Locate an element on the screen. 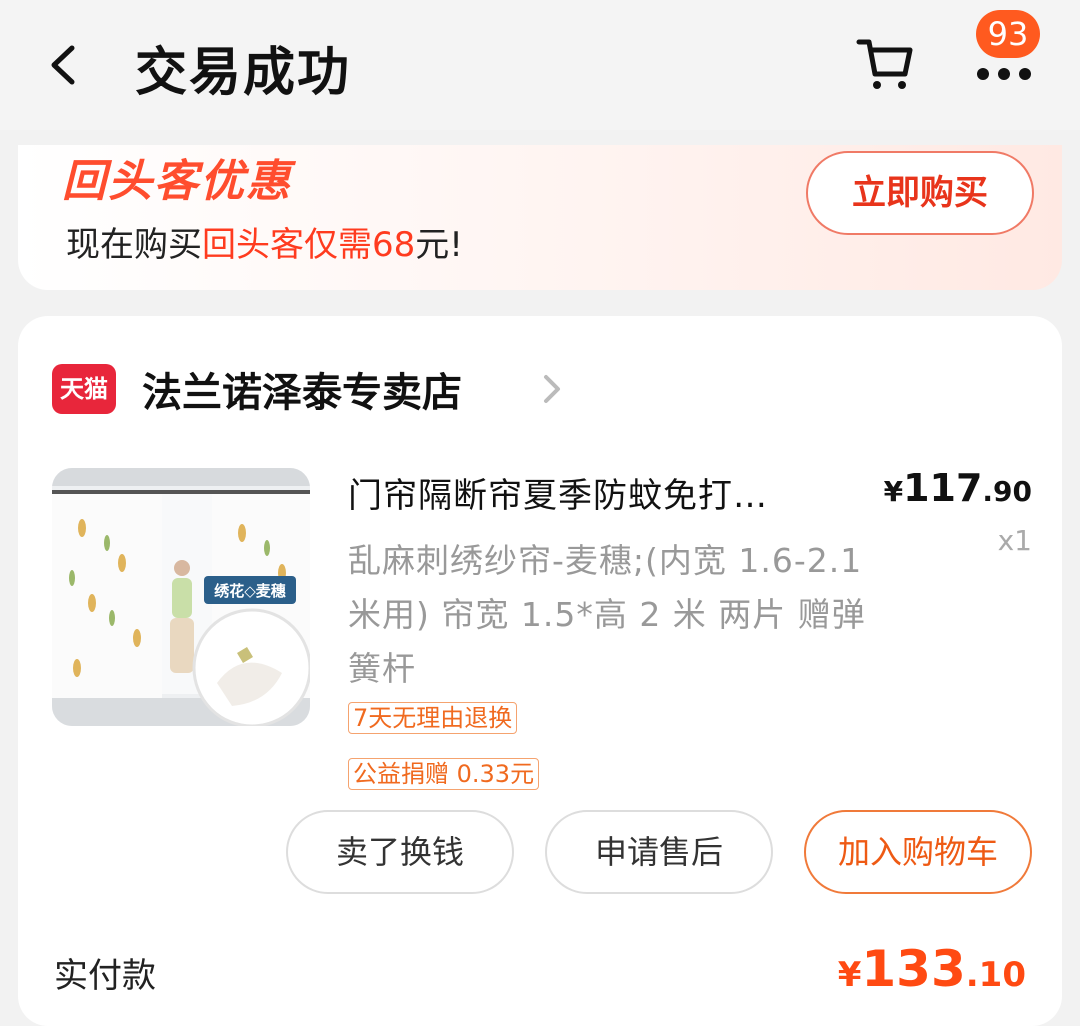 The image size is (1080, 1026). top-nav: 交易成功 93 is located at coordinates (540, 65).